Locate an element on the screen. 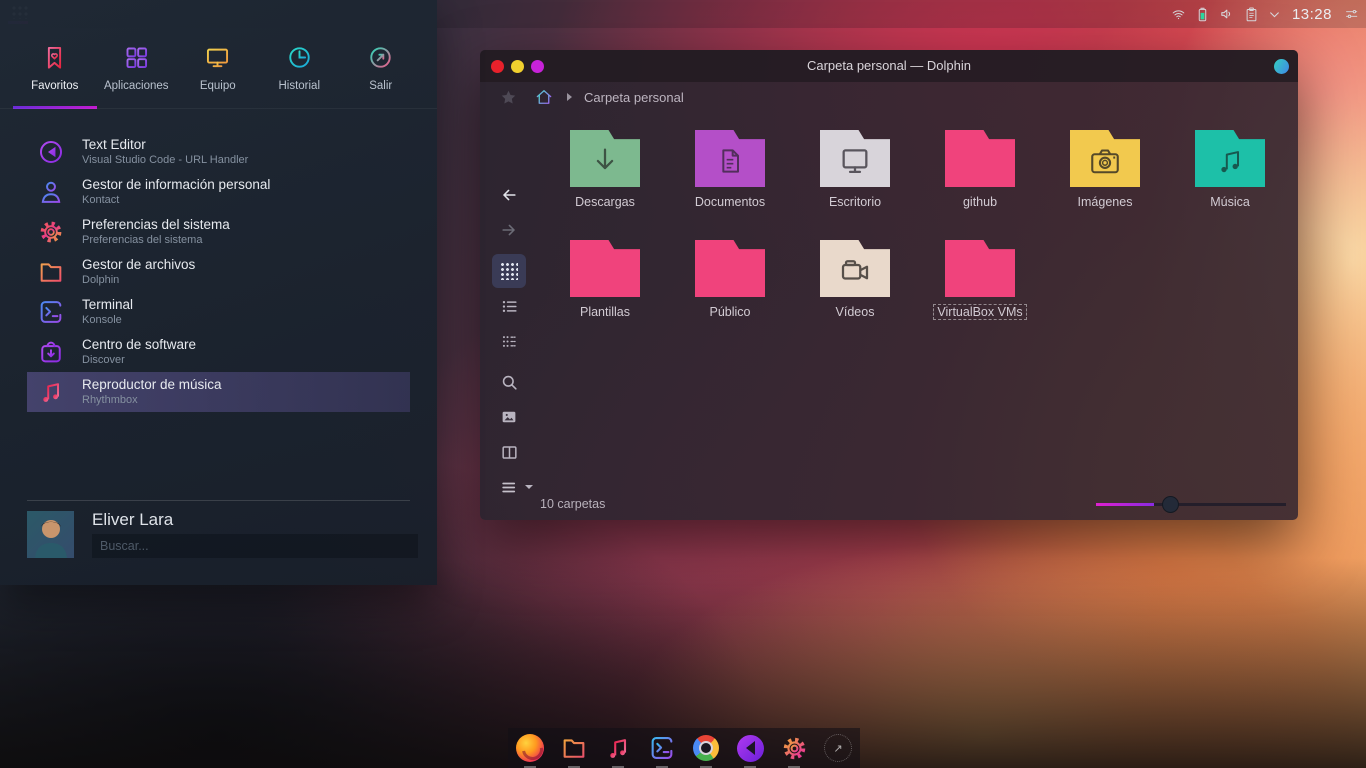  menu-item-title: Centro de software is located at coordinates (139, 345).